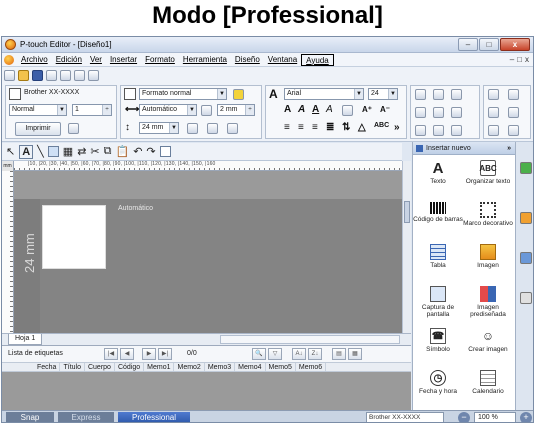  I want to click on search-icon: 🔍, so click(259, 354).